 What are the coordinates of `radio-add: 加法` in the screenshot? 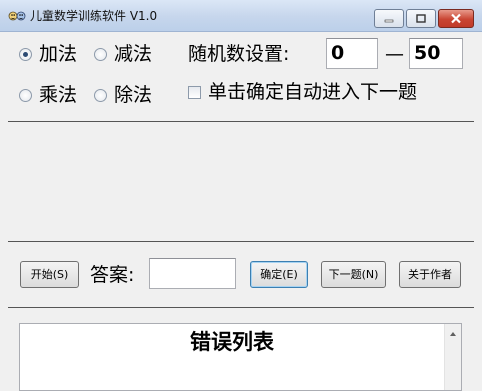 It's located at (48, 54).